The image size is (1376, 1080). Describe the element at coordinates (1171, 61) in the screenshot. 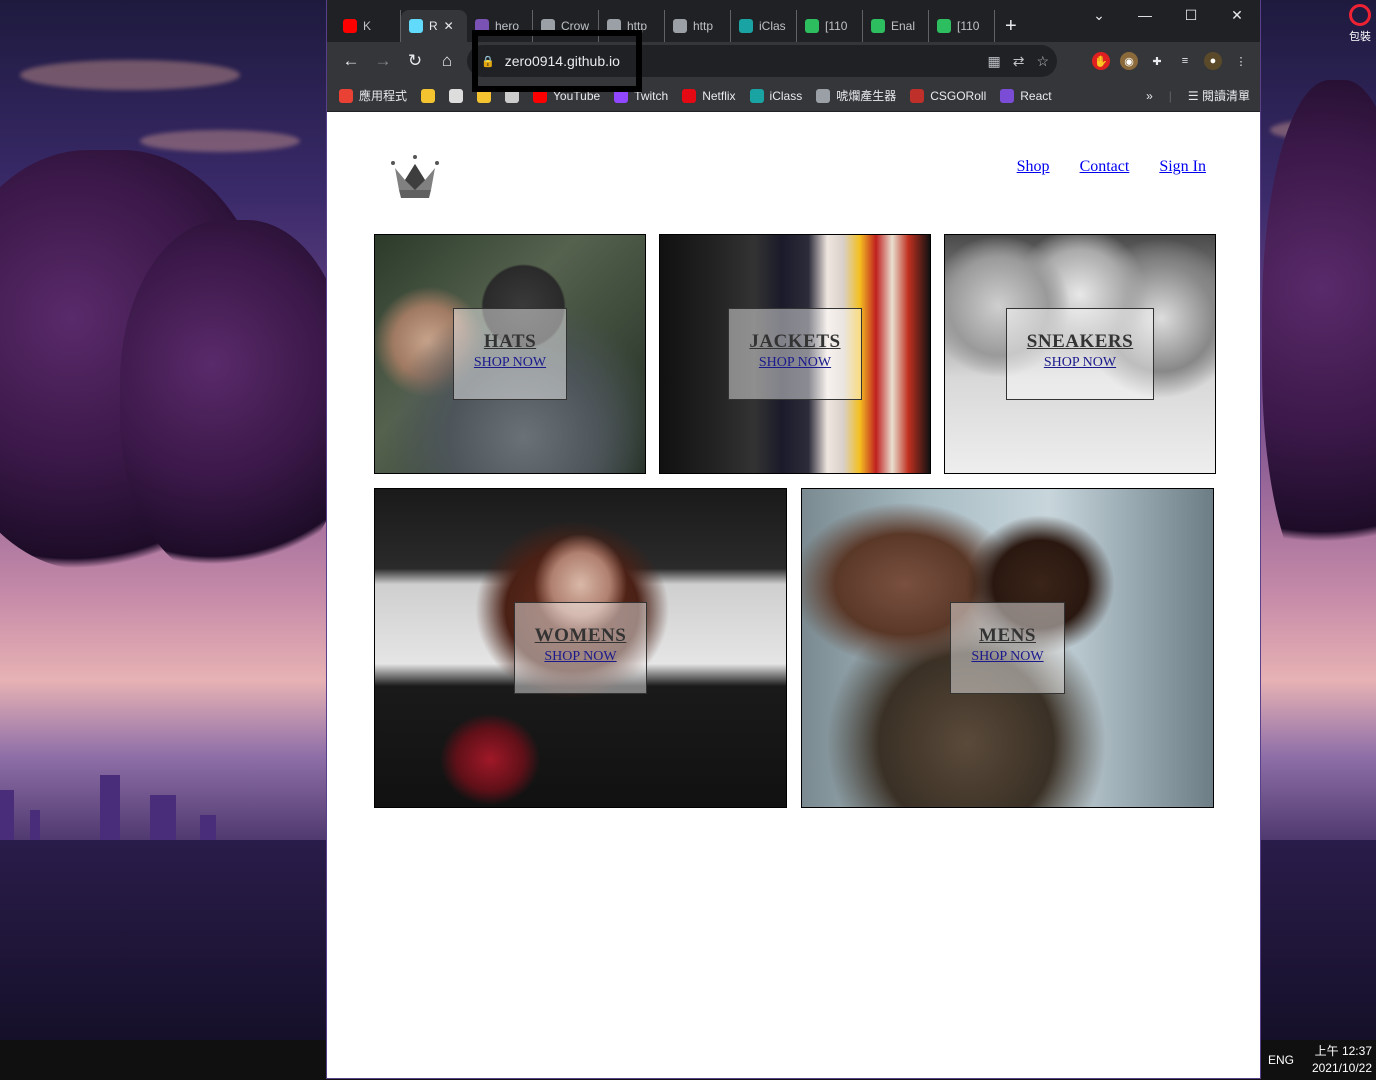

I see `extensions-area: ✋ ◉ ✚ ≡ ● ⋮` at that location.